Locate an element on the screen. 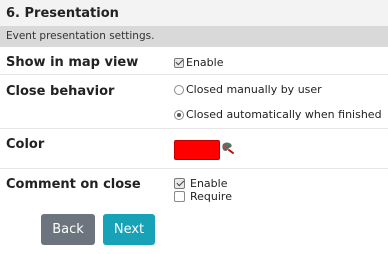  color-picker-icon is located at coordinates (227, 147).